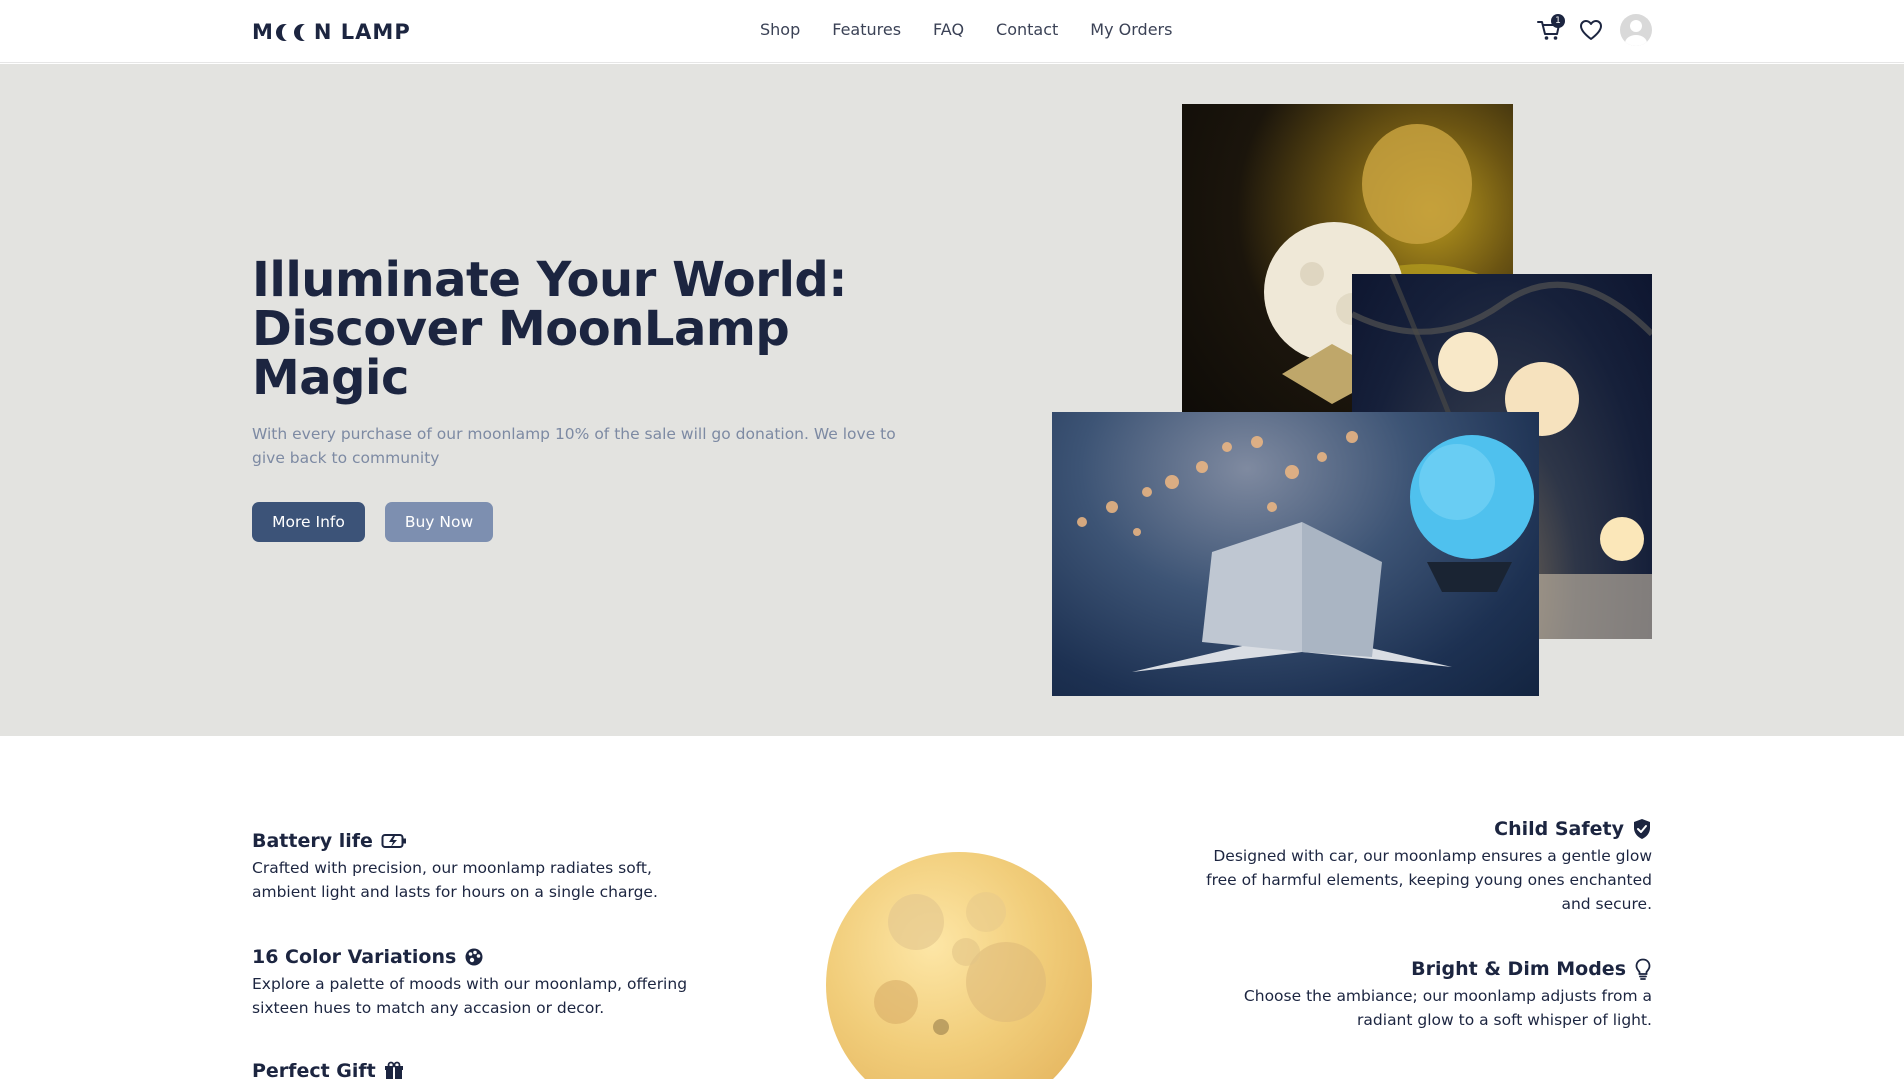  What do you see at coordinates (294, 32) in the screenshot?
I see `logo-moons-icon` at bounding box center [294, 32].